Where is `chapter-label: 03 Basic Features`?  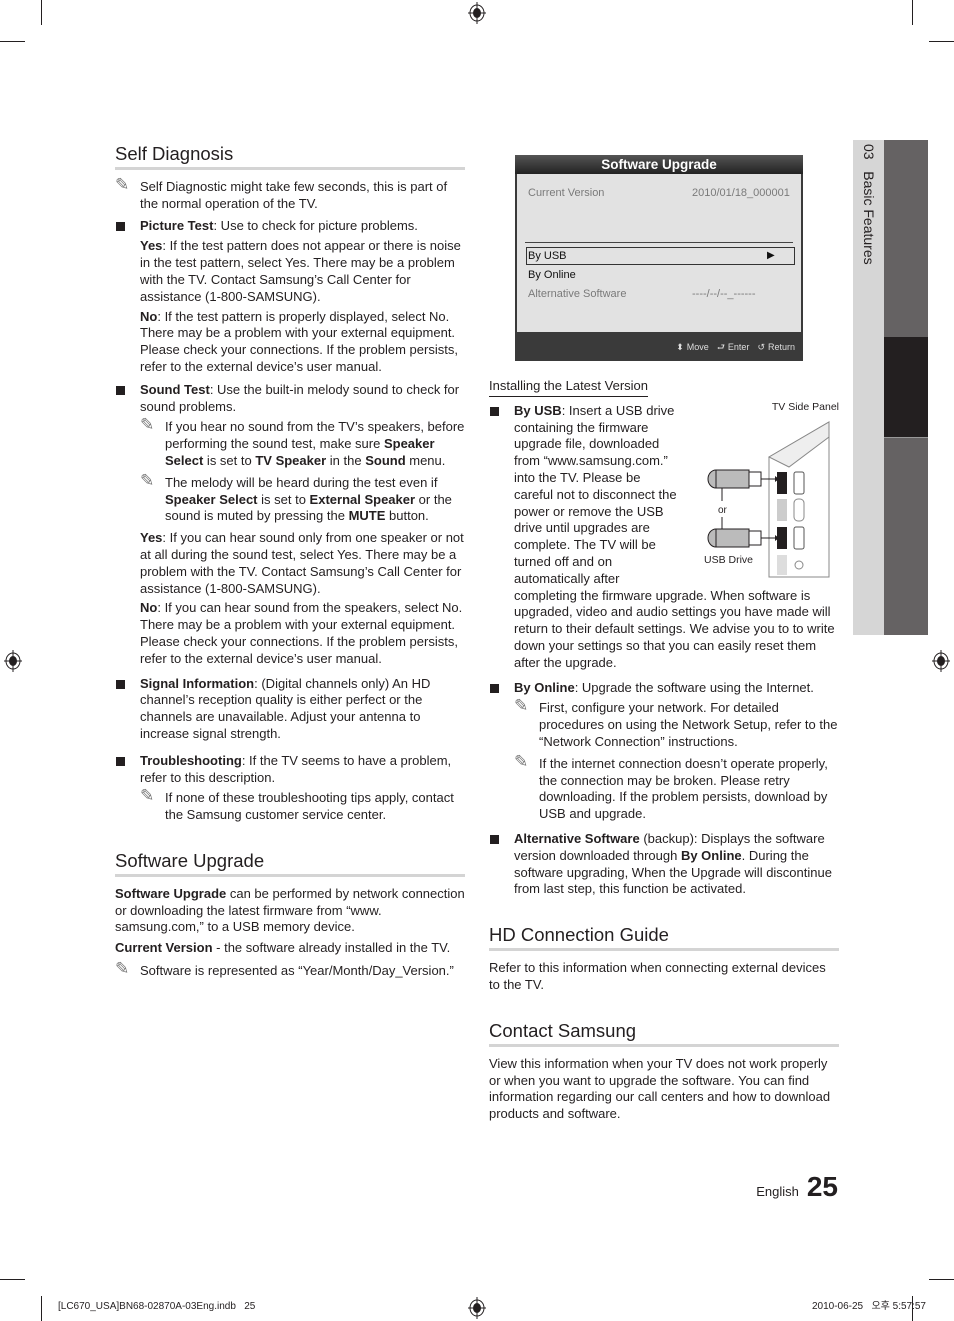 chapter-label: 03 Basic Features is located at coordinates (868, 204).